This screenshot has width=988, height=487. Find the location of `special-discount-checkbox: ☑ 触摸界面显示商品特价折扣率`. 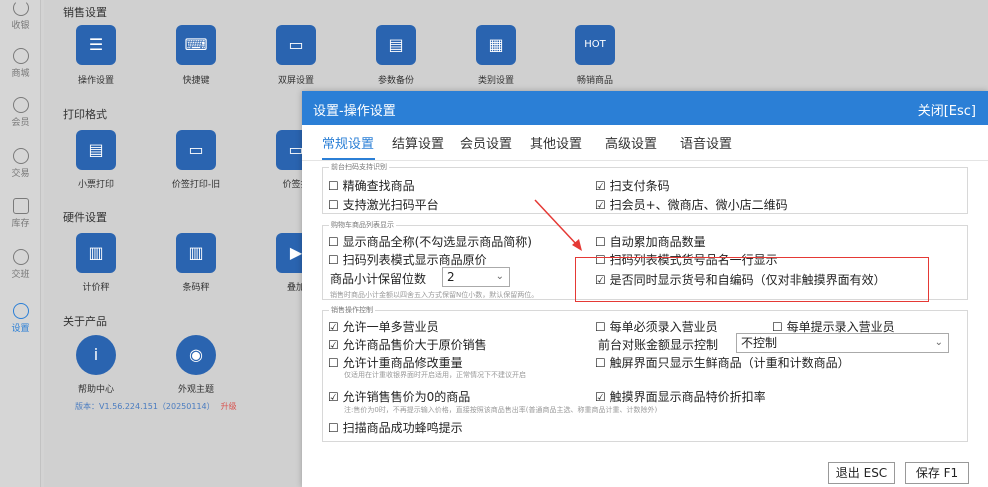

special-discount-checkbox: ☑ 触摸界面显示商品特价折扣率 is located at coordinates (680, 396).